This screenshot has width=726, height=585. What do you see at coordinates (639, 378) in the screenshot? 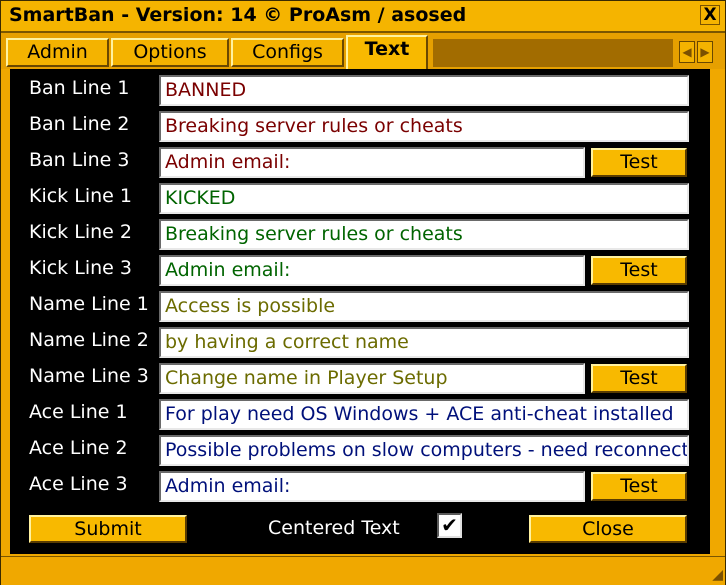
I see `name-test-button: Test` at bounding box center [639, 378].